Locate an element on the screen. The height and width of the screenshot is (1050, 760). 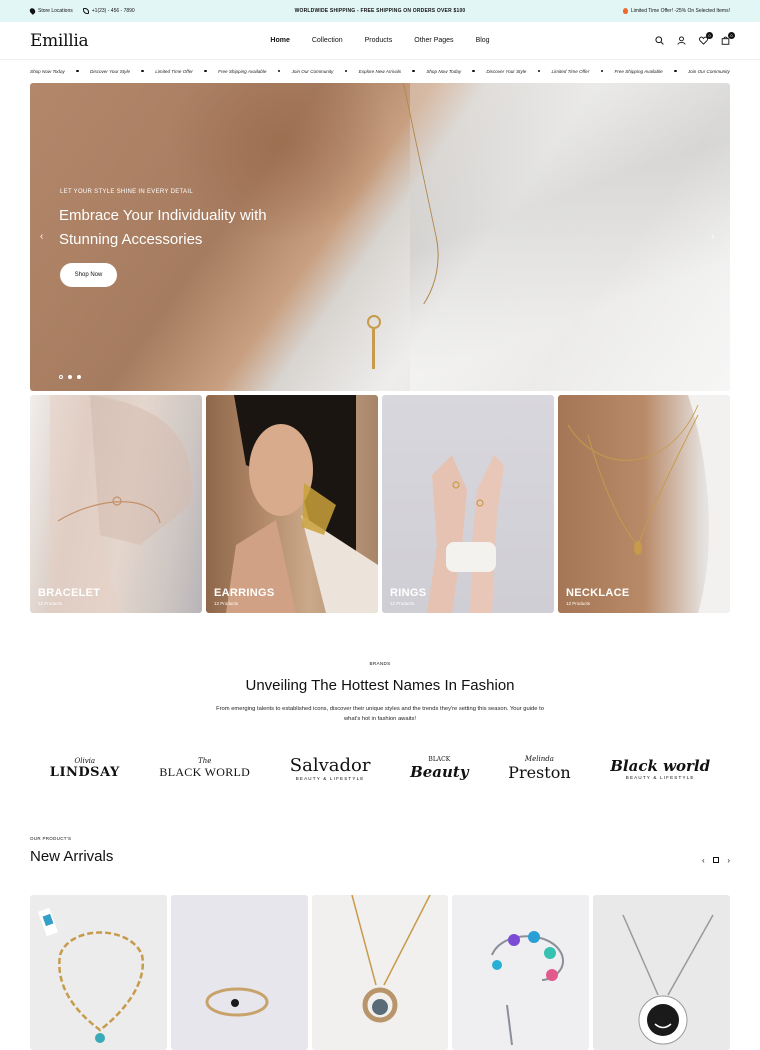
new-arrivals-kicker: OUR PRODUCT'S is located at coordinates (51, 838).